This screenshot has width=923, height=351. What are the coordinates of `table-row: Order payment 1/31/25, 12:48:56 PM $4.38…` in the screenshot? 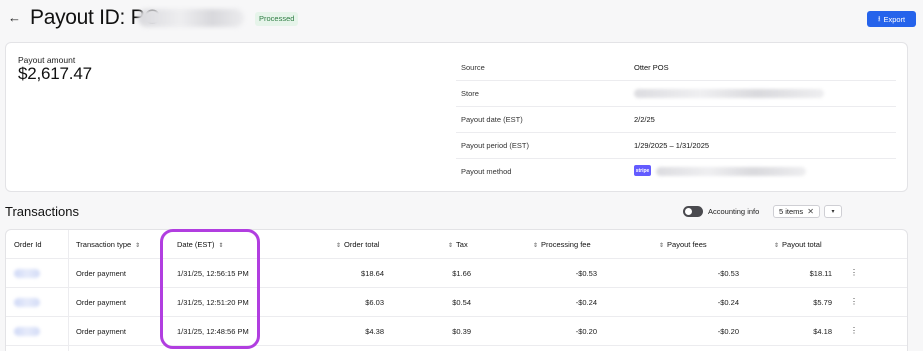 It's located at (456, 330).